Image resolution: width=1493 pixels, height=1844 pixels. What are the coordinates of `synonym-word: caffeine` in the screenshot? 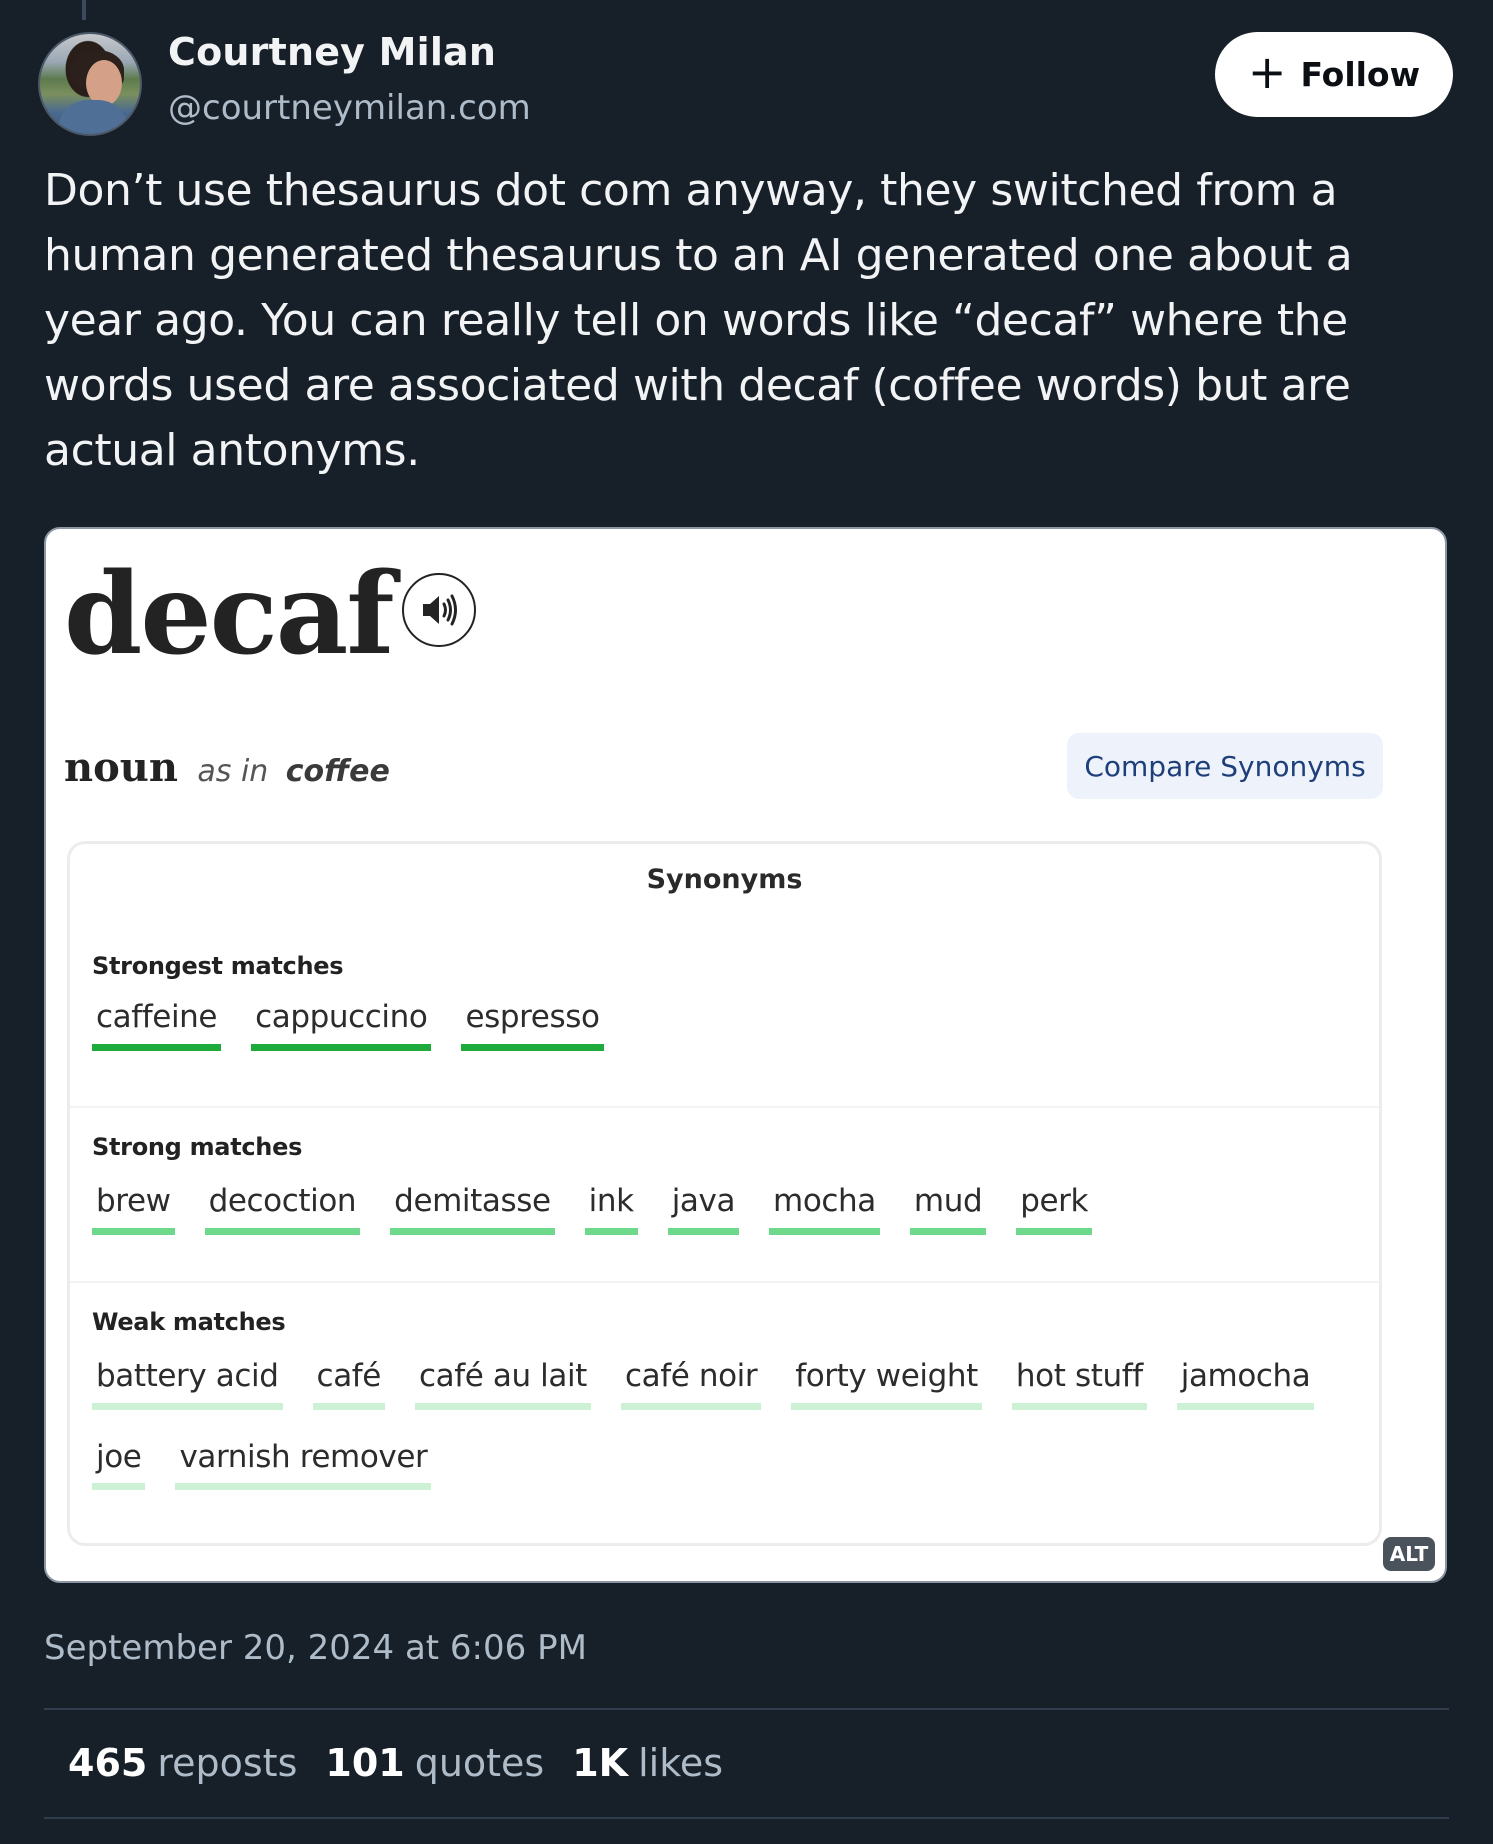 It's located at (157, 1025).